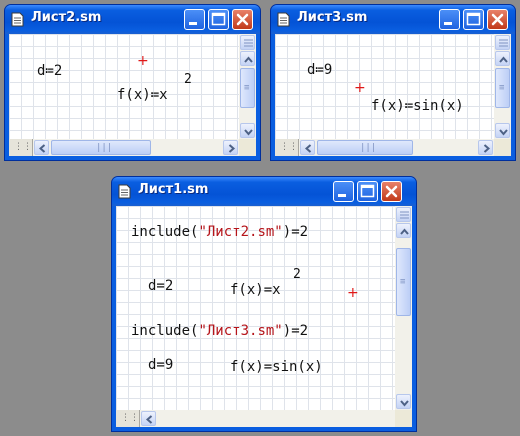 This screenshot has width=520, height=436. What do you see at coordinates (173, 189) in the screenshot?
I see `window-title: Лист1.sm` at bounding box center [173, 189].